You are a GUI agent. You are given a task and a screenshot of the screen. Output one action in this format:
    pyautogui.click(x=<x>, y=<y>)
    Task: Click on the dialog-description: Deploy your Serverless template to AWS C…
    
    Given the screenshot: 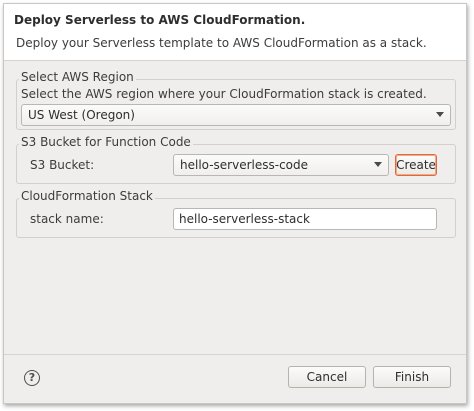 What is the action you would take?
    pyautogui.click(x=221, y=43)
    